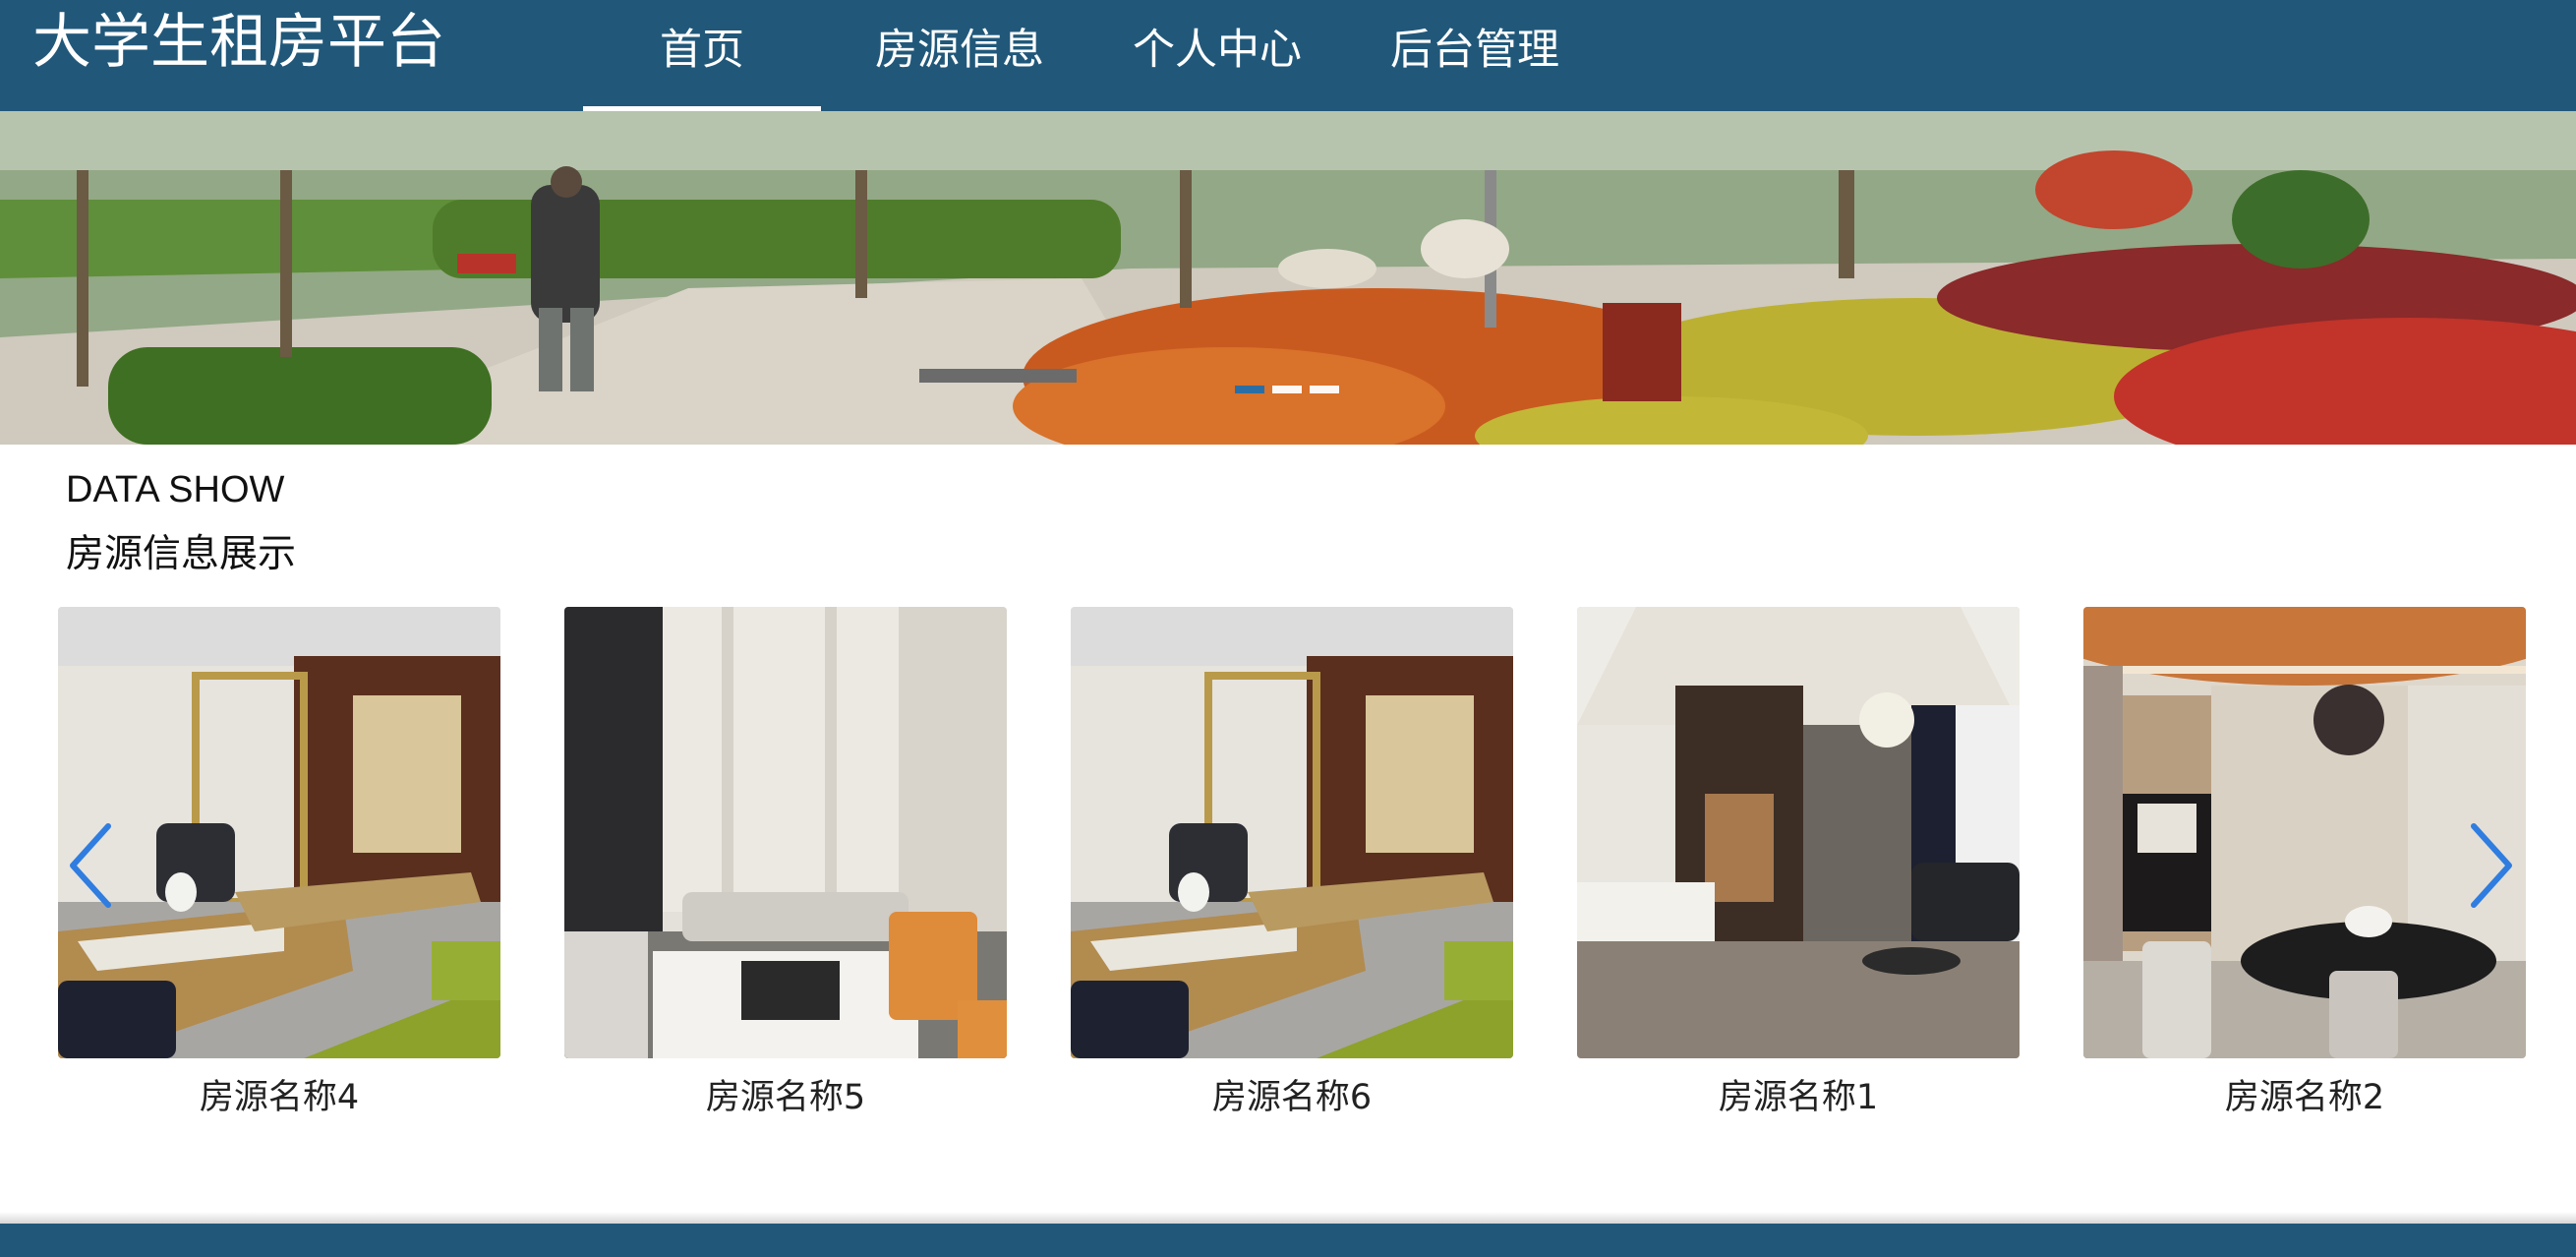  I want to click on footer-bar, so click(1288, 1240).